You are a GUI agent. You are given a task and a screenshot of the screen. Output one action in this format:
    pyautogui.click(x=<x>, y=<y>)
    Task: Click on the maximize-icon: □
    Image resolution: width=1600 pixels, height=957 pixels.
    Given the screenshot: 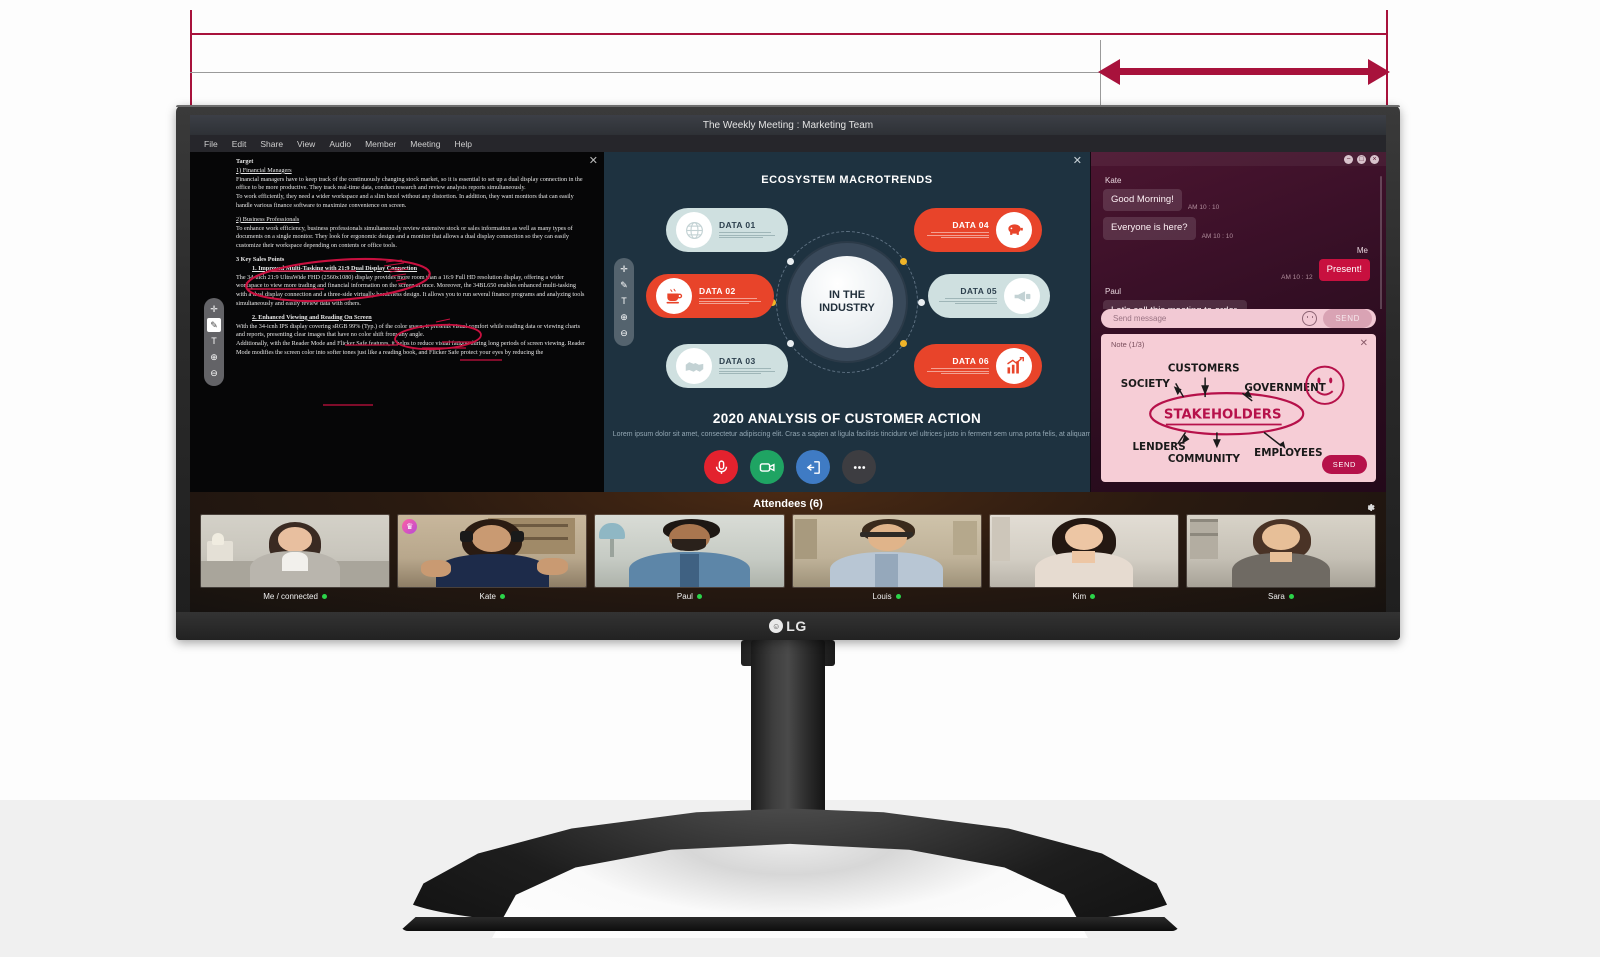 What is the action you would take?
    pyautogui.click(x=1361, y=159)
    